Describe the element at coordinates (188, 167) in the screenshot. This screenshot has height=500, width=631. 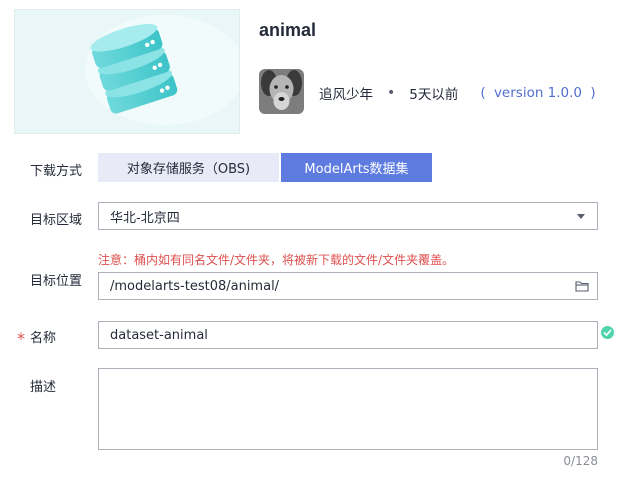
I see `tab-obs: 对象存储服务（OBS)` at that location.